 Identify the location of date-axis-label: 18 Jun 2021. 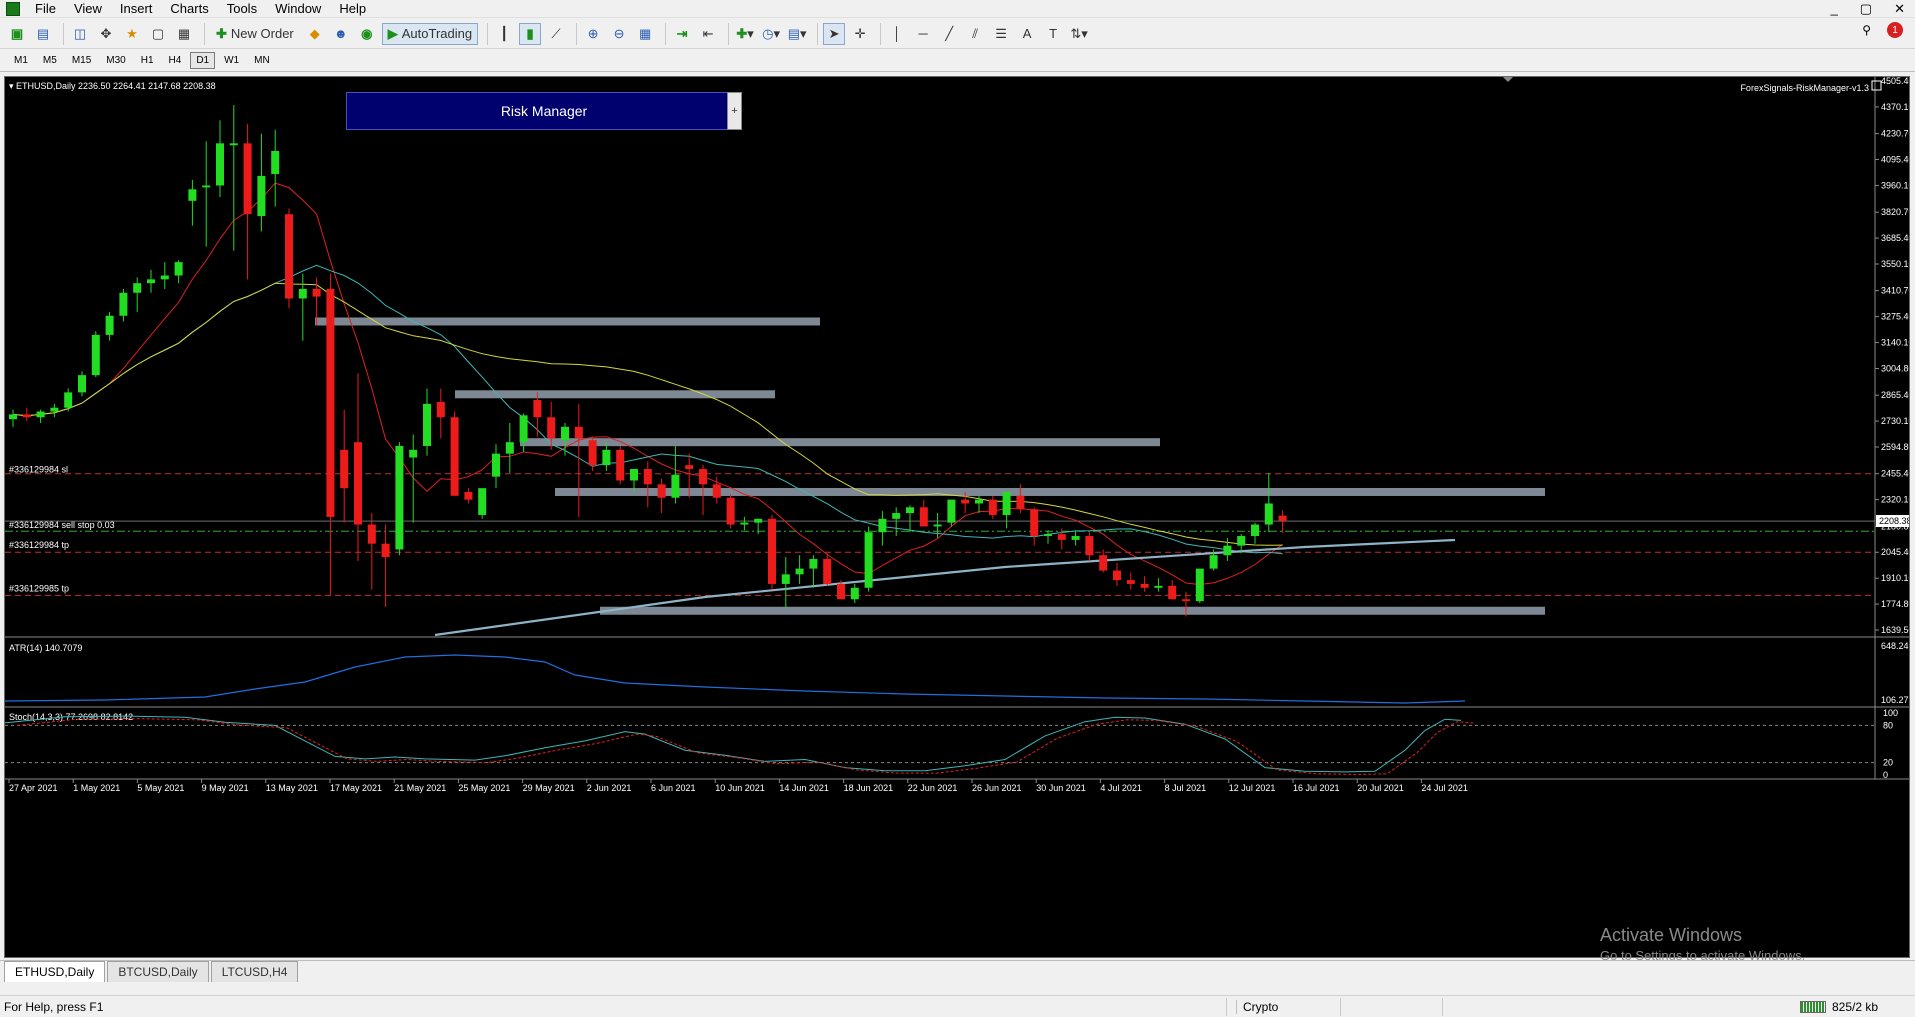
(869, 788).